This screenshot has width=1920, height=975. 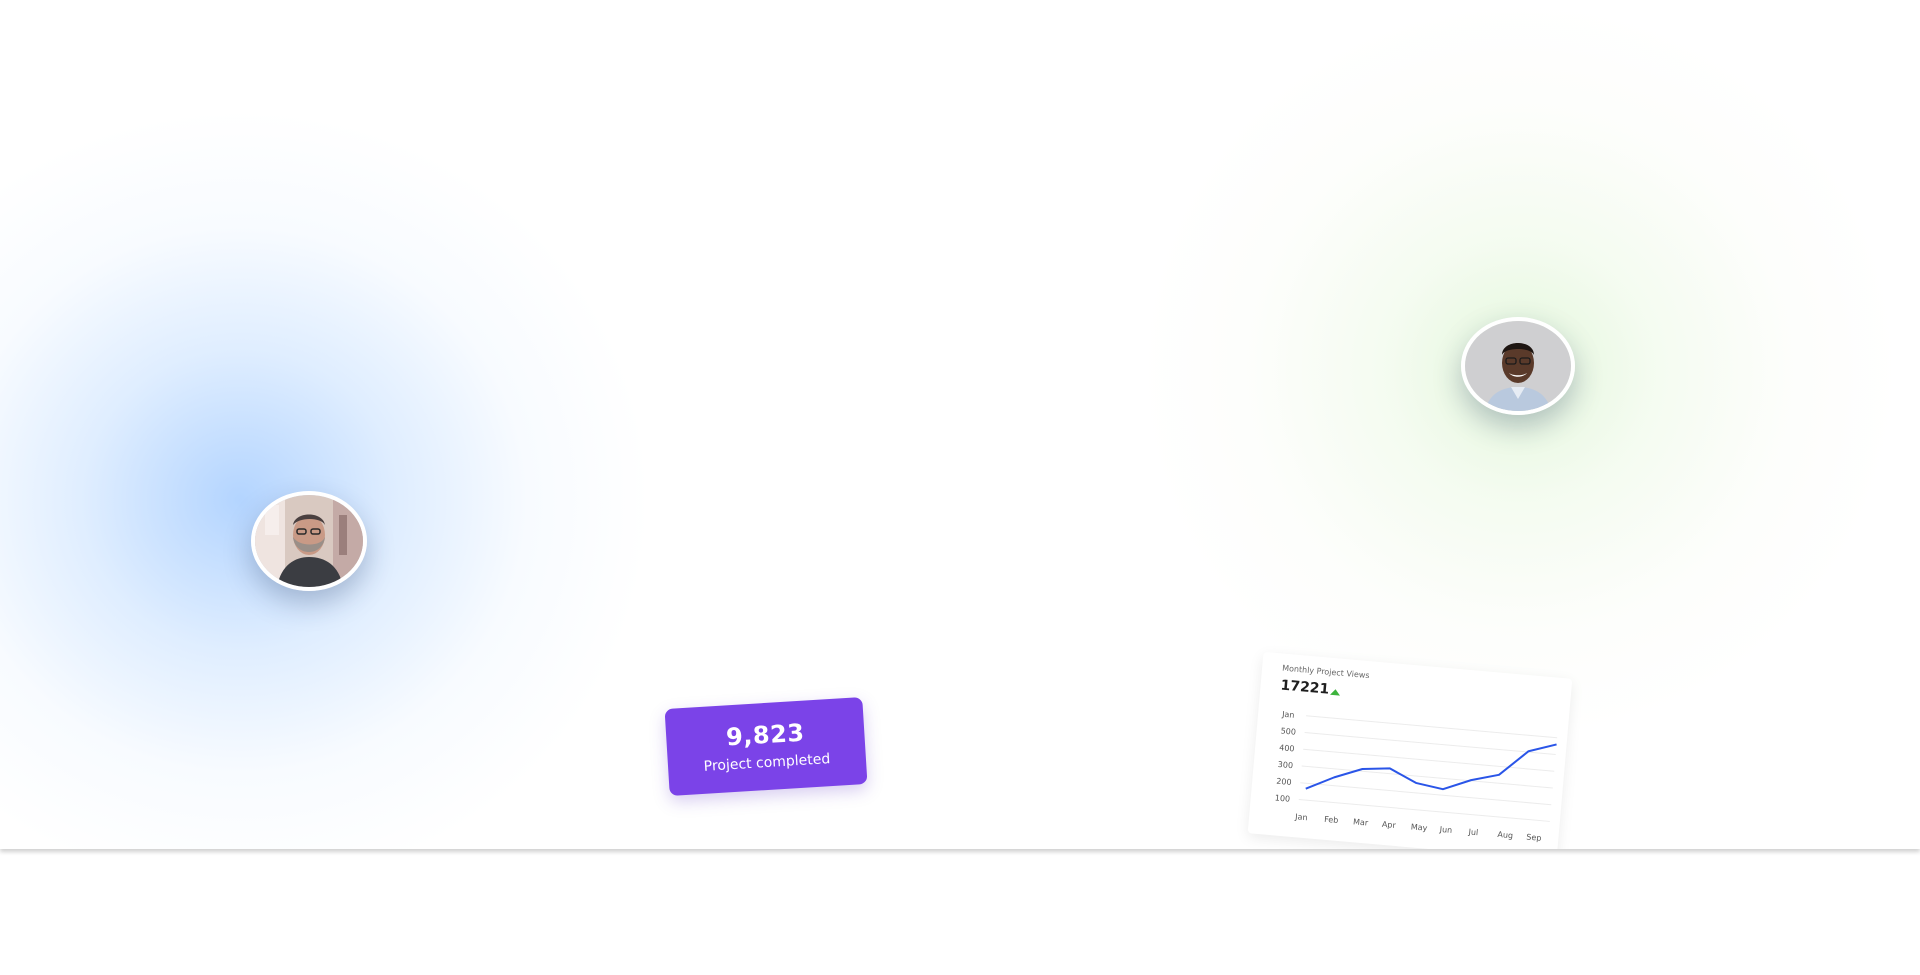 I want to click on x-tick-label: Jun, so click(x=1445, y=830).